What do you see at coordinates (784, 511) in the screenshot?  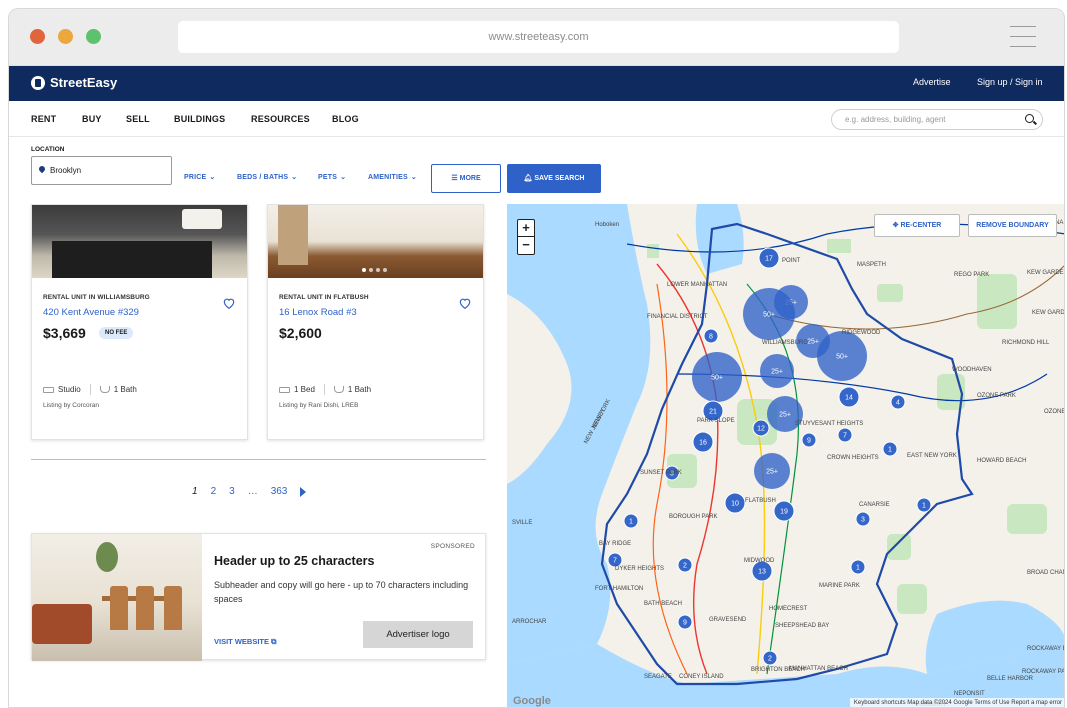 I see `map-cluster-marker: 19` at bounding box center [784, 511].